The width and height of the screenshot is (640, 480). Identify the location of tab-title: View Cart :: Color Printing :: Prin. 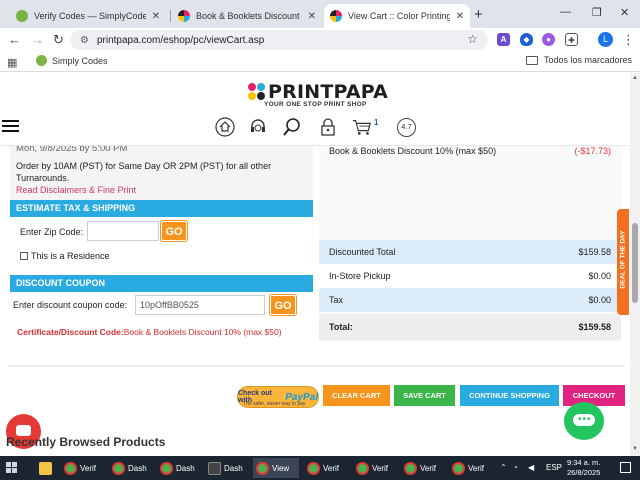
(399, 16).